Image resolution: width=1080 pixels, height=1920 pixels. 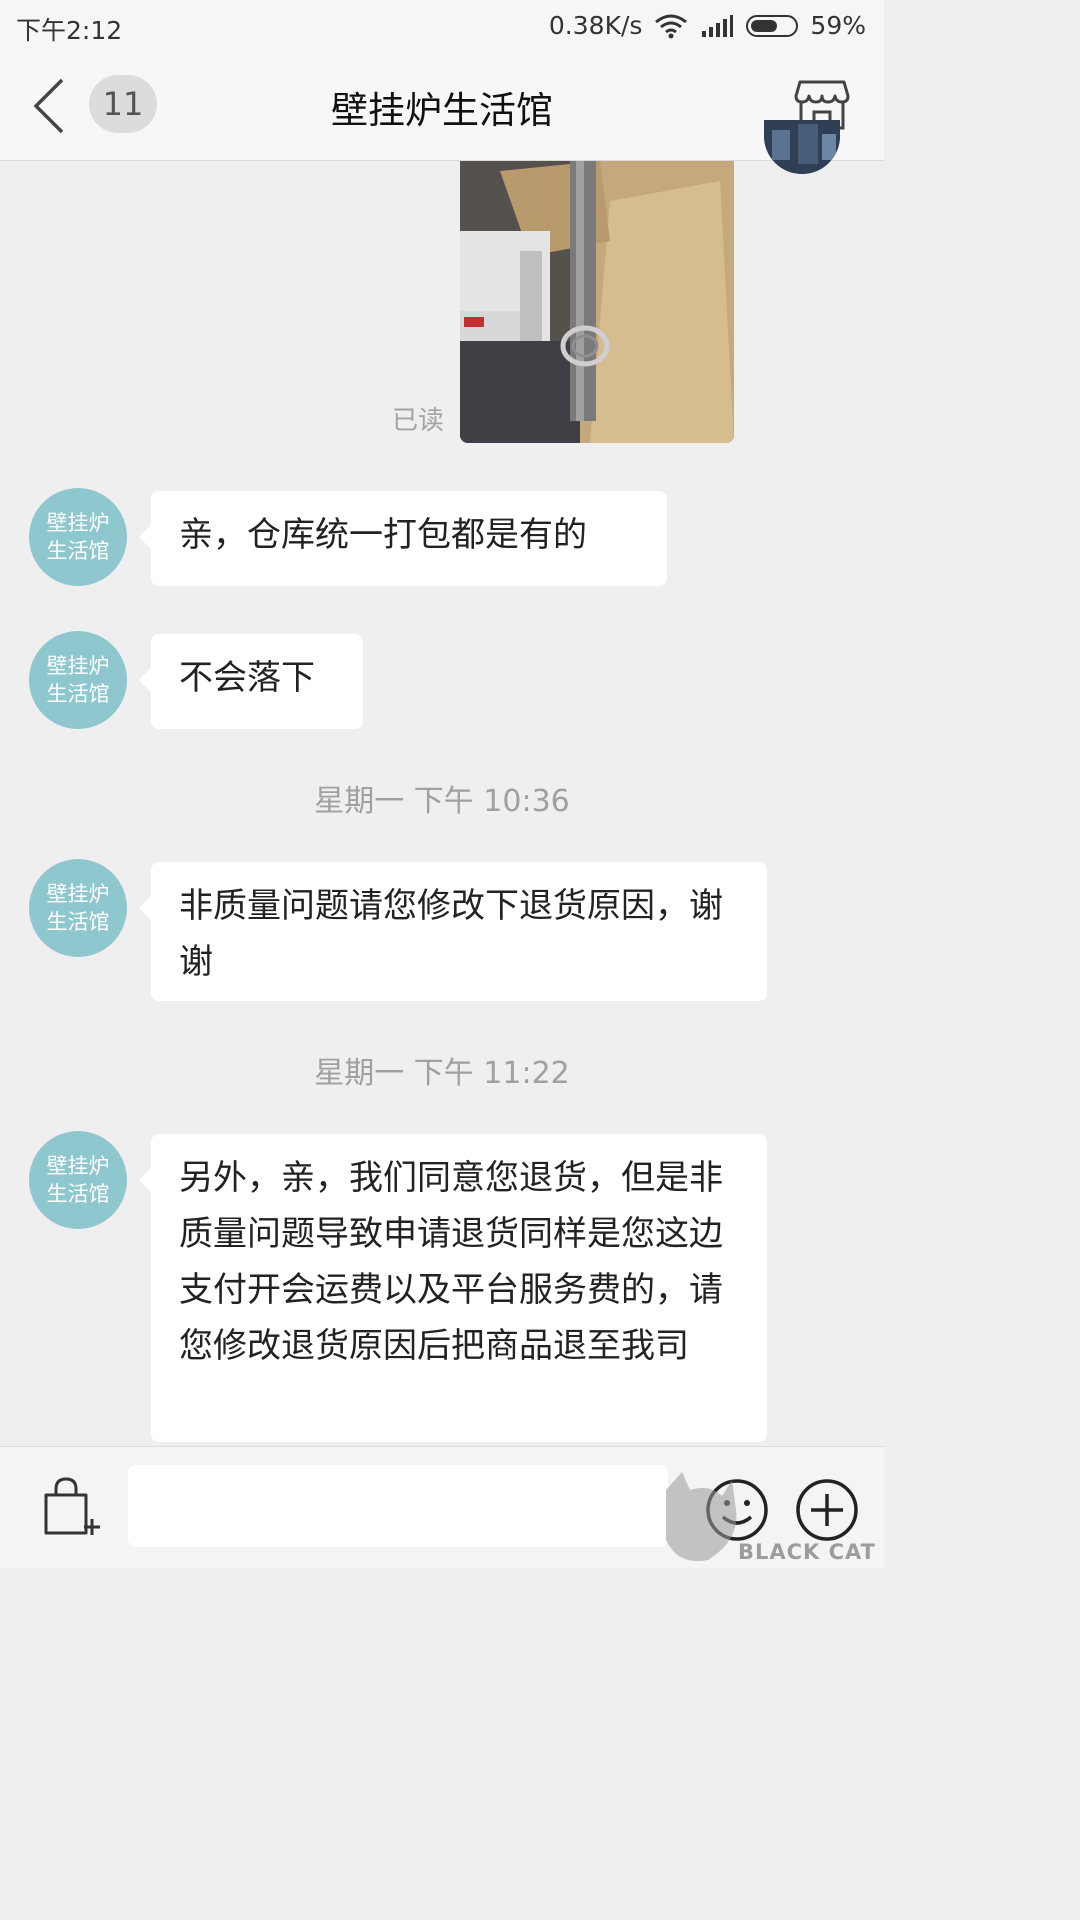 I want to click on status-time: 下午2:12, so click(x=69, y=30).